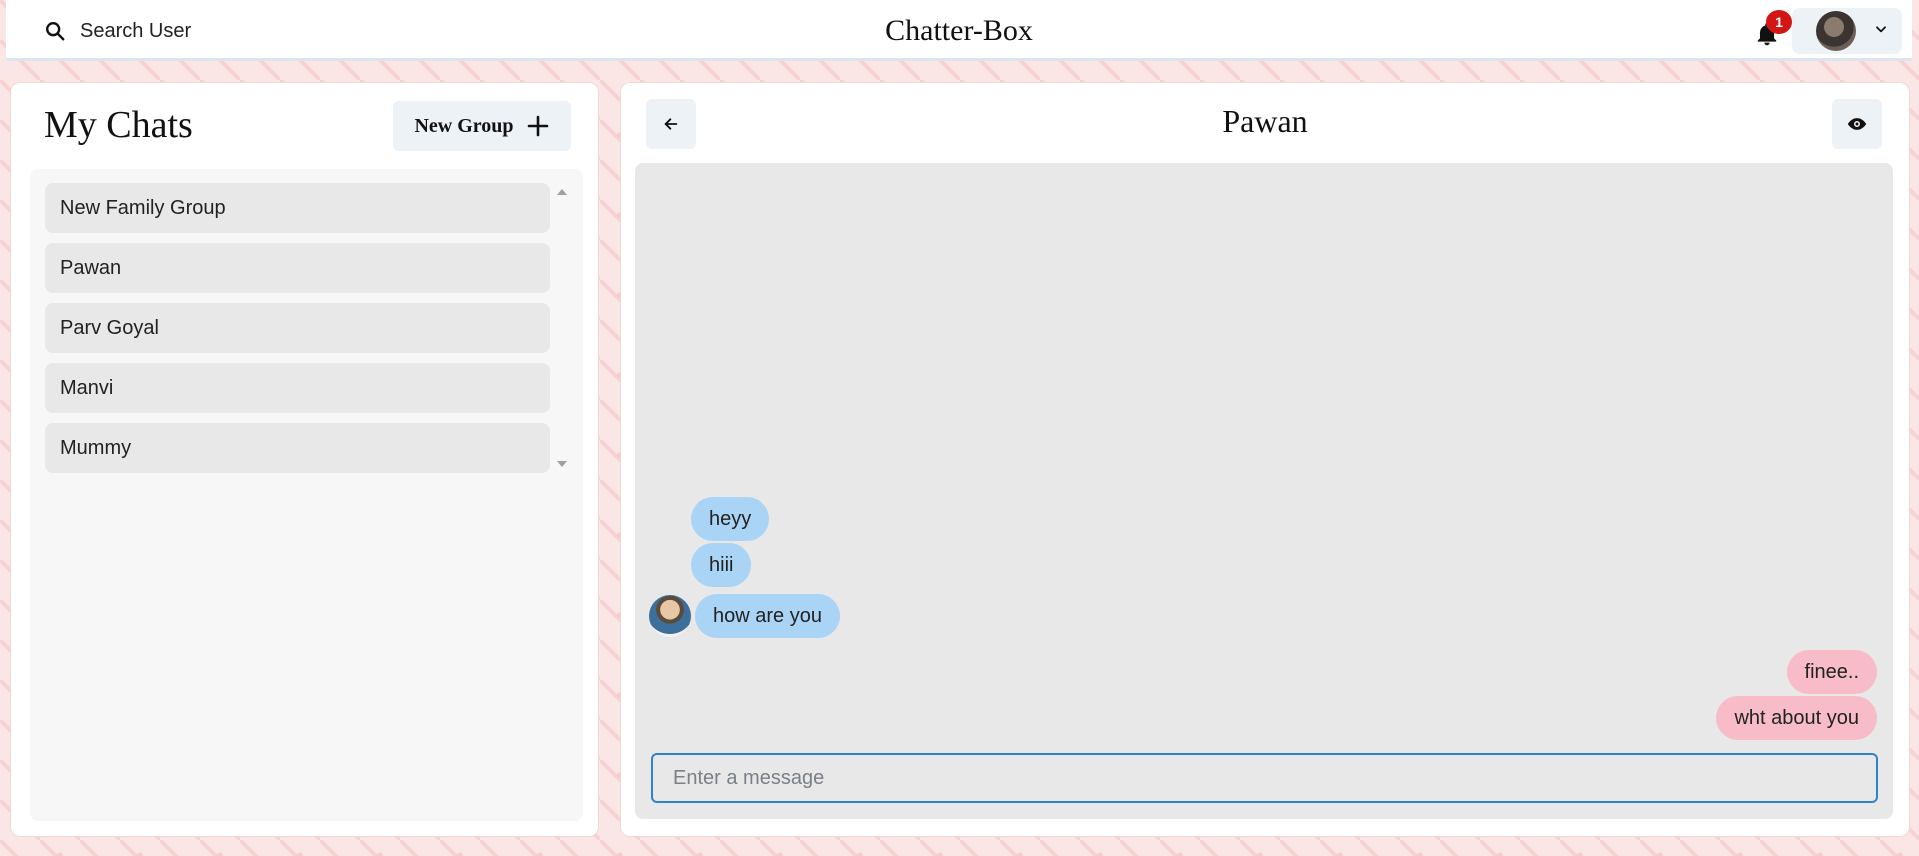 This screenshot has width=1919, height=856. Describe the element at coordinates (297, 328) in the screenshot. I see `chat-item-parv-goyal: Parv Goyal` at that location.